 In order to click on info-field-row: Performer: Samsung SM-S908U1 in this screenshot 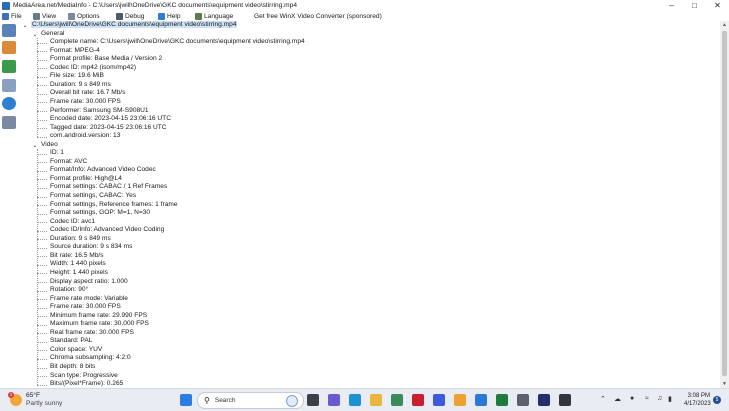, I will do `click(99, 111)`.